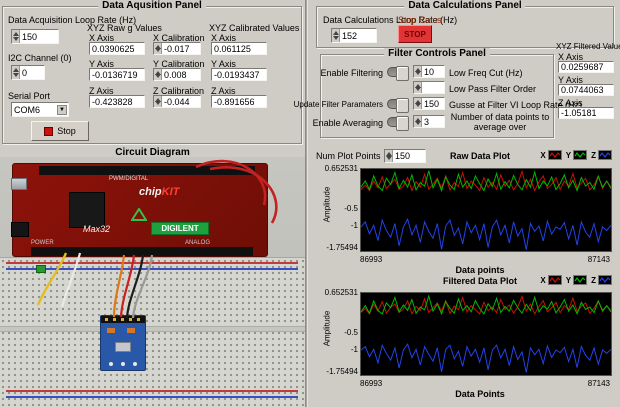 Image resolution: width=620 pixels, height=407 pixels. I want to click on panel-divider, so click(306, 203).